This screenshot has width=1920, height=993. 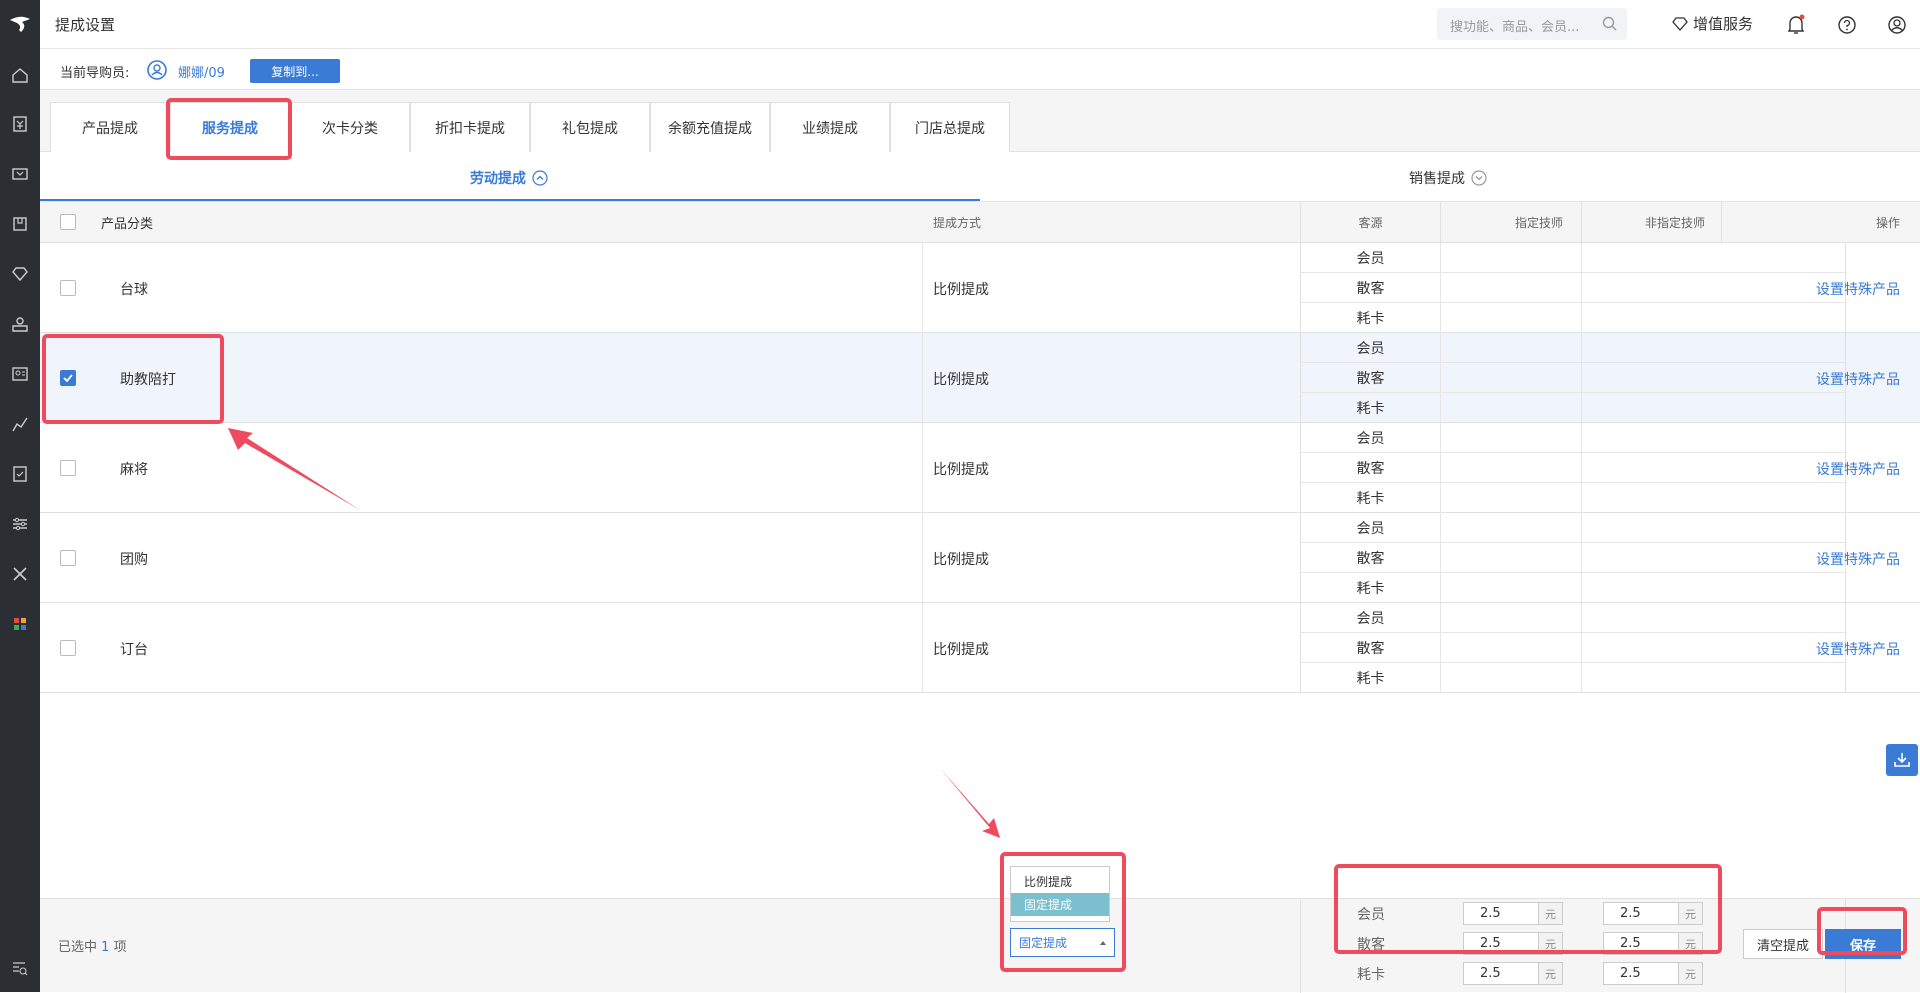 I want to click on clear-commission-button: 清空提成, so click(x=1783, y=944).